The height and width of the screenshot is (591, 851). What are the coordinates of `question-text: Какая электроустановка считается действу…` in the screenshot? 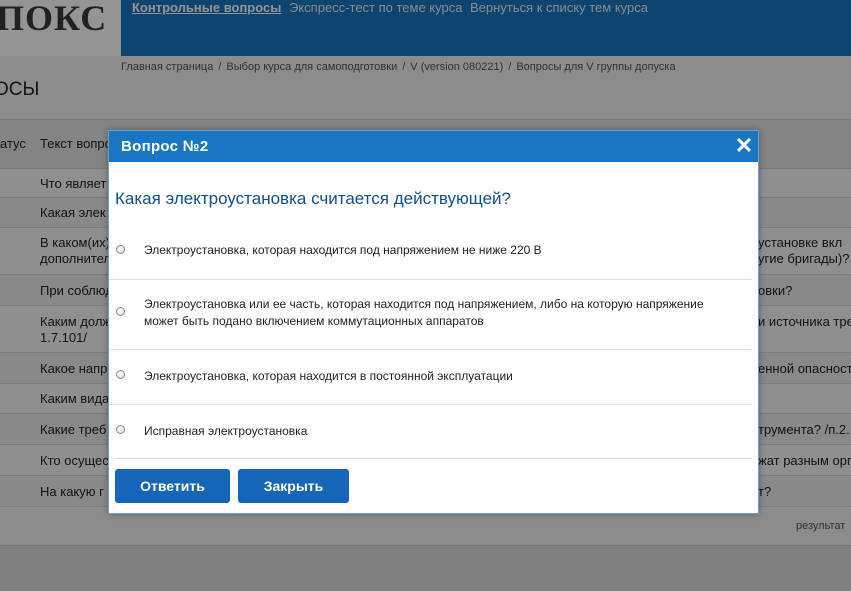 It's located at (313, 198).